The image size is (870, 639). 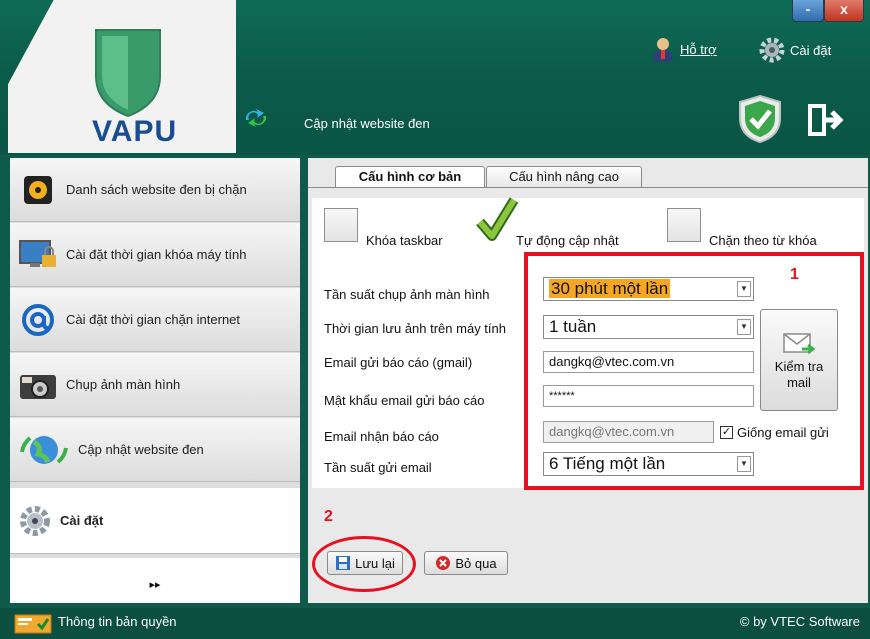 I want to click on floppy-disk-icon, so click(x=343, y=563).